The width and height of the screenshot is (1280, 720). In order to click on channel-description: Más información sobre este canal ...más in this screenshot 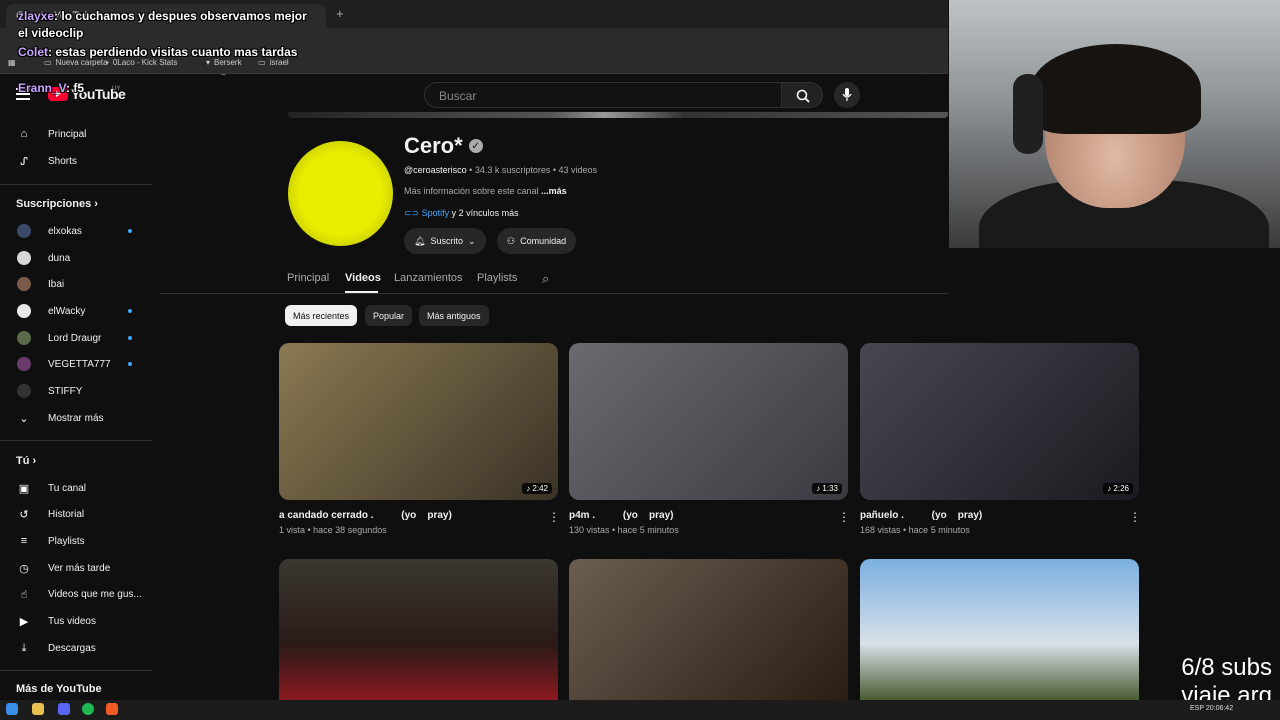, I will do `click(485, 191)`.